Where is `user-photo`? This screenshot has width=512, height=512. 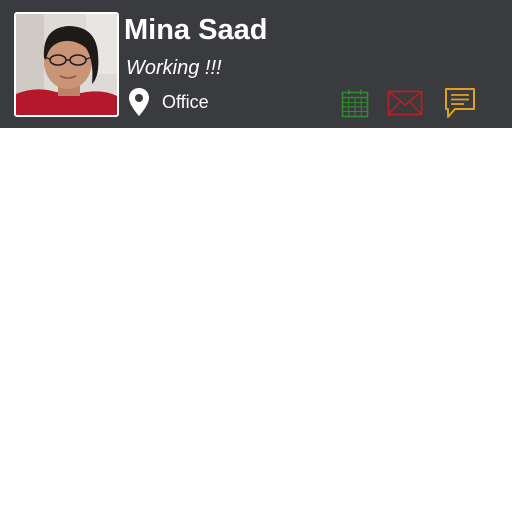
user-photo is located at coordinates (66, 64).